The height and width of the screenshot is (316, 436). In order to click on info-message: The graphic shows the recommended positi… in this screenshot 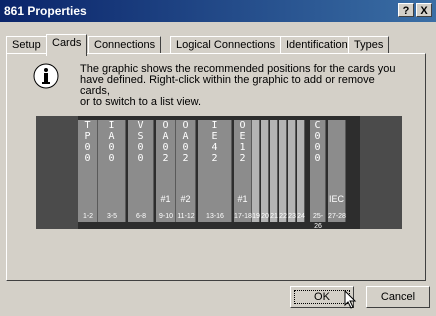, I will do `click(240, 86)`.